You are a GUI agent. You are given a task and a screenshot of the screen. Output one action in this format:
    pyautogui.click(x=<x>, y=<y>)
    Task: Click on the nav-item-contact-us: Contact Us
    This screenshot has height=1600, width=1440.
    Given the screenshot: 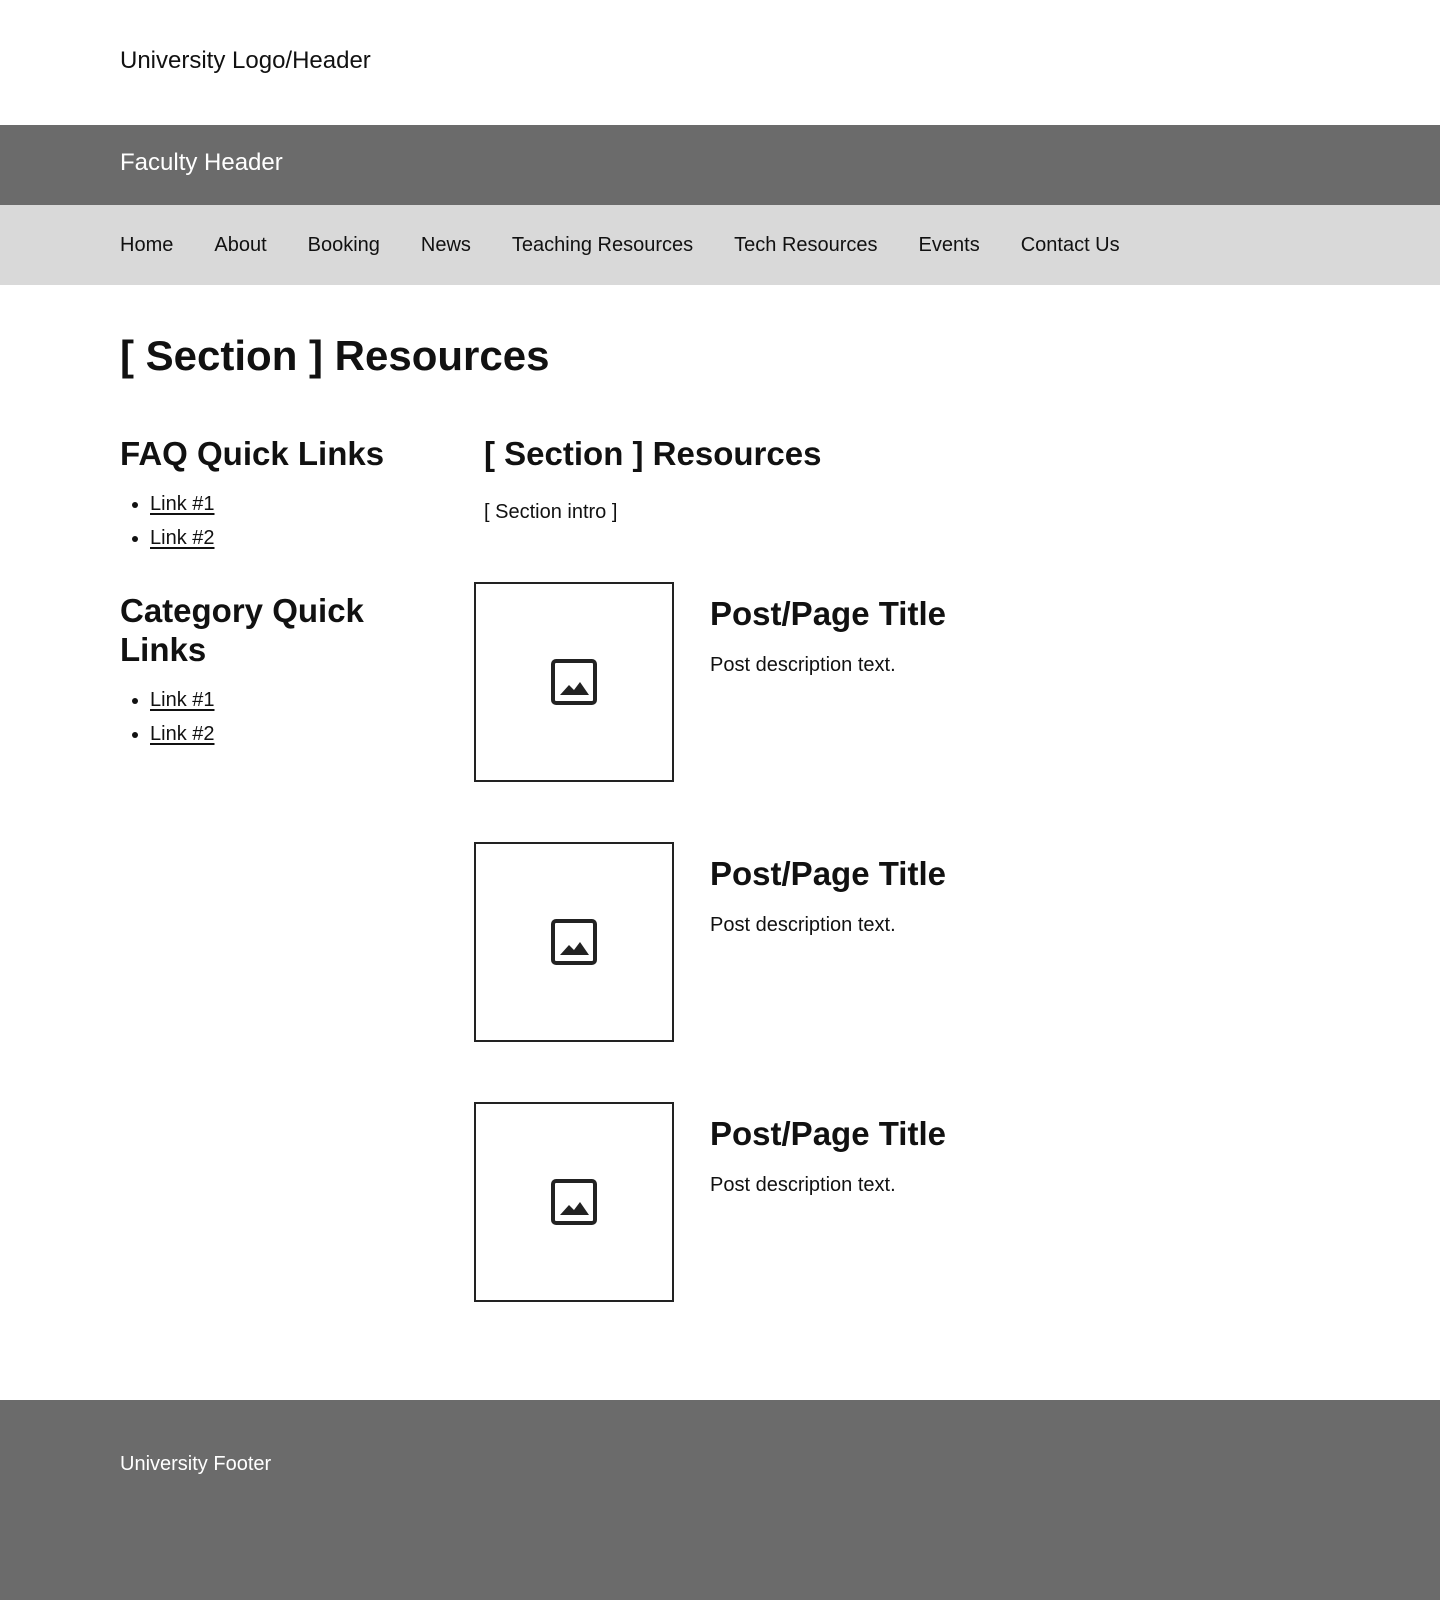 What is the action you would take?
    pyautogui.click(x=1070, y=245)
    